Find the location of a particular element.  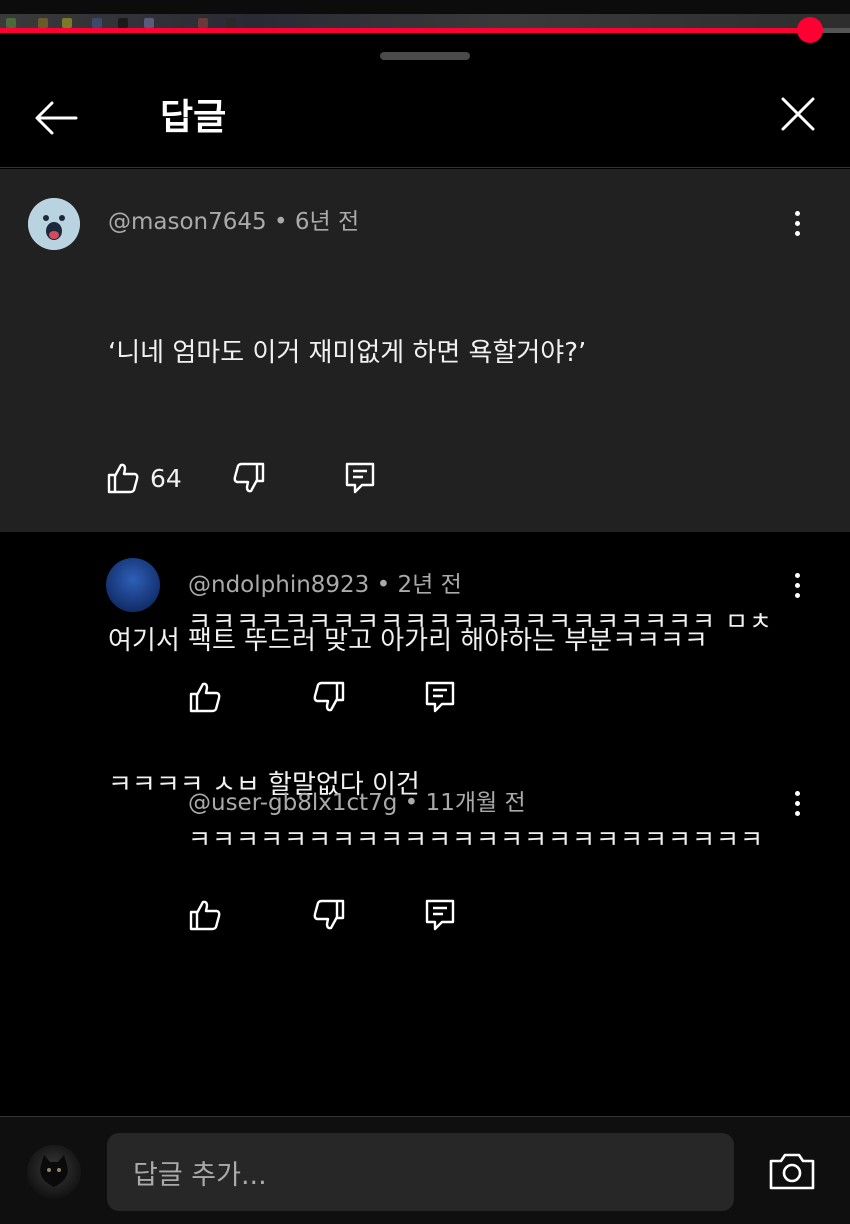

avatar-face-icon is located at coordinates (54, 224).